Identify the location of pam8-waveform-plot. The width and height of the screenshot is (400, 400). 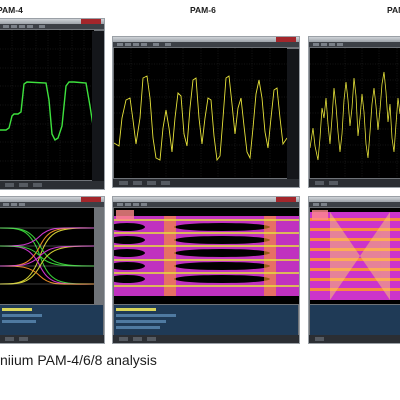
(355, 113).